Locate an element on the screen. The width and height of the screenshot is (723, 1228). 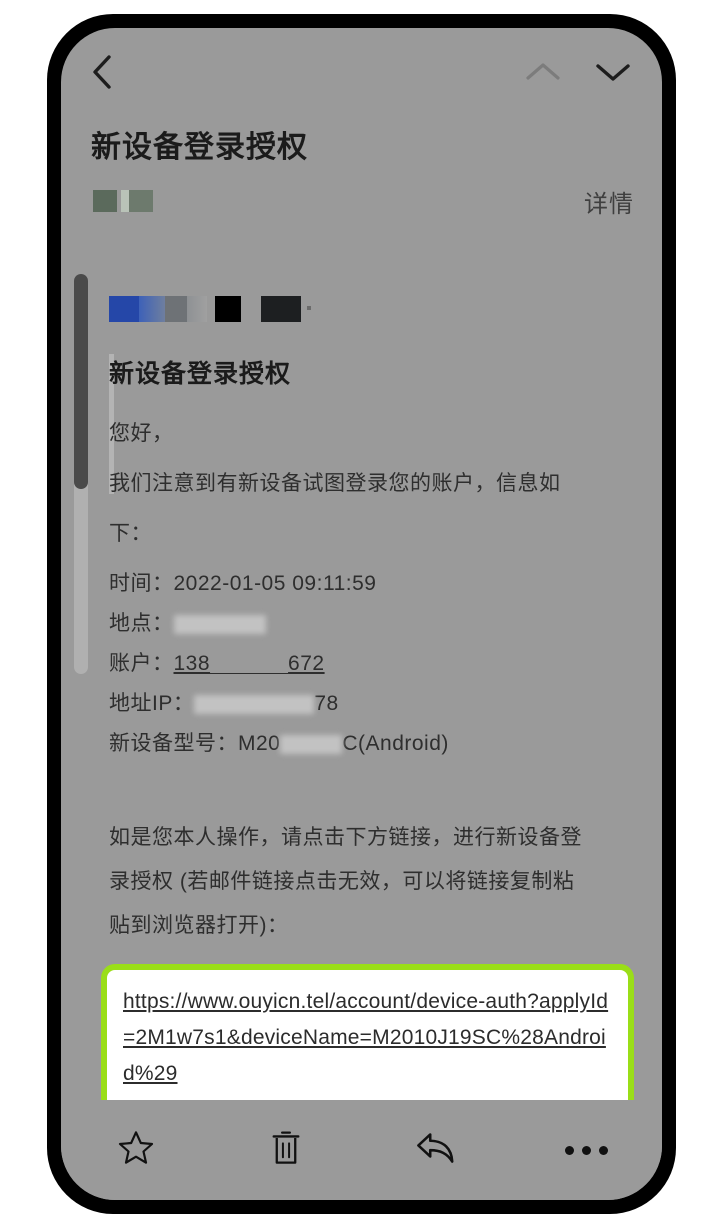
info-row-time: 时间：2022-01-05 09:11:59 is located at coordinates (368, 584).